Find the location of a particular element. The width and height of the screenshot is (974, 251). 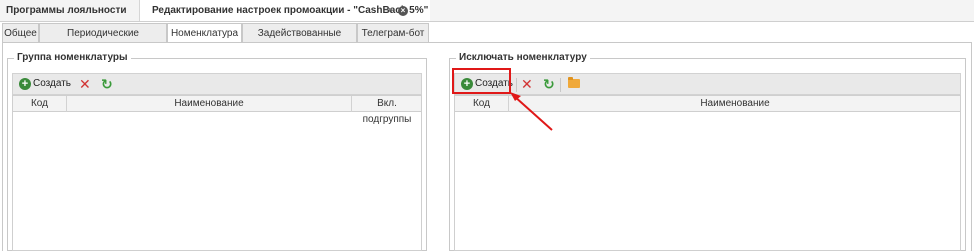

tab-nomenclature: Номенклатура is located at coordinates (204, 33).